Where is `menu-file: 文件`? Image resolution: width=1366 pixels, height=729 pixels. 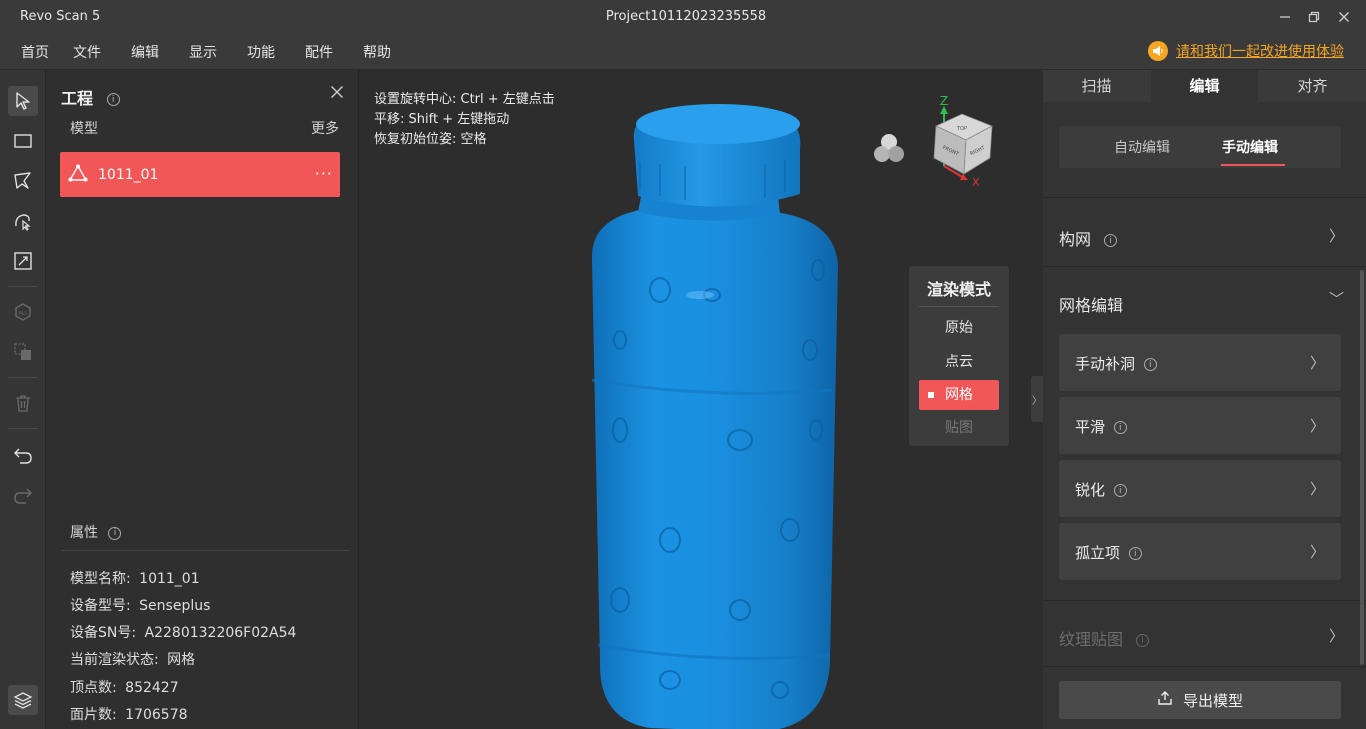
menu-file: 文件 is located at coordinates (87, 52).